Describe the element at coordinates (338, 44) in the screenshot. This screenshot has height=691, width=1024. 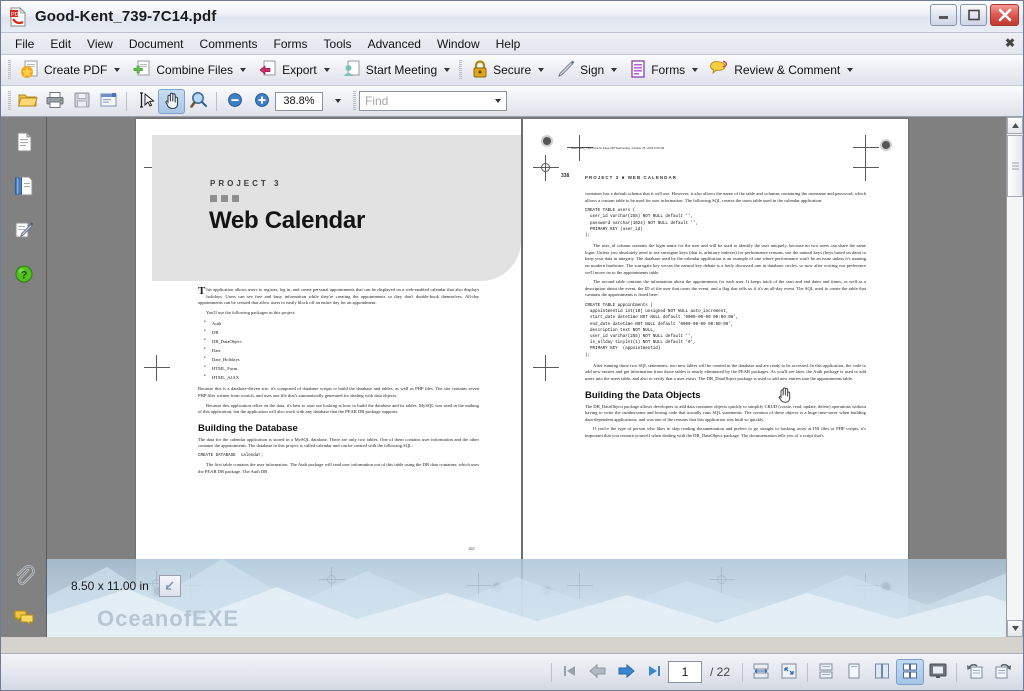
I see `menu-tools: Tools` at that location.